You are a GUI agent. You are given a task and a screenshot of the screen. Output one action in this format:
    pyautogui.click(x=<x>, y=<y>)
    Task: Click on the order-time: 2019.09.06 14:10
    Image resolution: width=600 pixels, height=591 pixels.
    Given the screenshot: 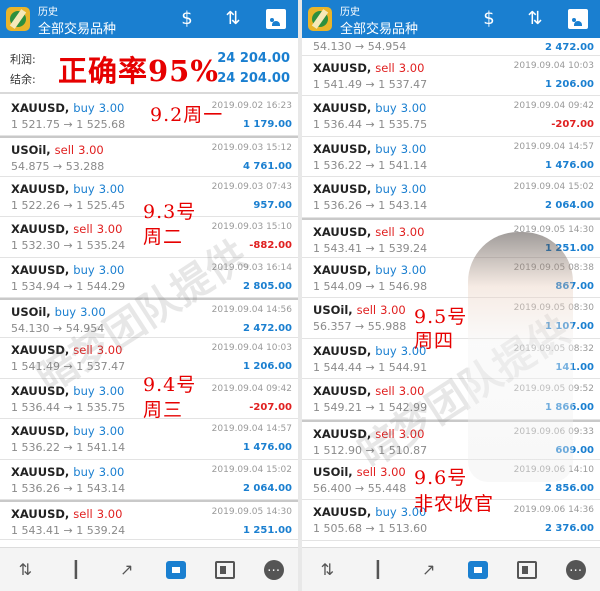 What is the action you would take?
    pyautogui.click(x=553, y=469)
    